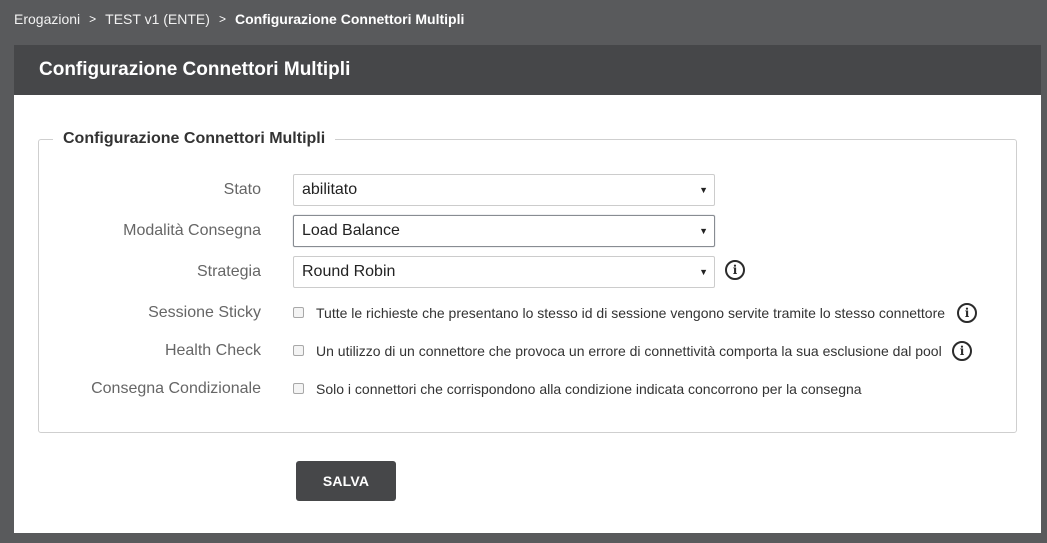  I want to click on page-title: Configurazione Connettori Multipli, so click(195, 69).